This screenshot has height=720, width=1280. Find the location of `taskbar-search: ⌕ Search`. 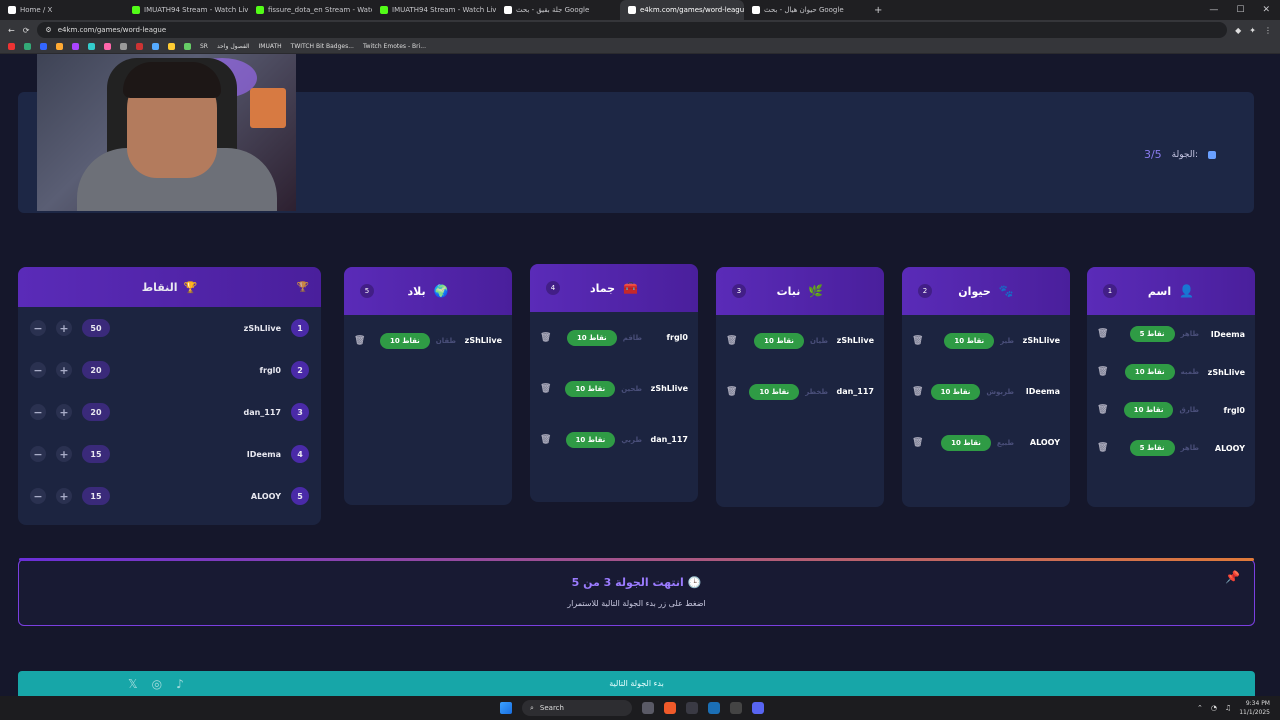

taskbar-search: ⌕ Search is located at coordinates (577, 708).